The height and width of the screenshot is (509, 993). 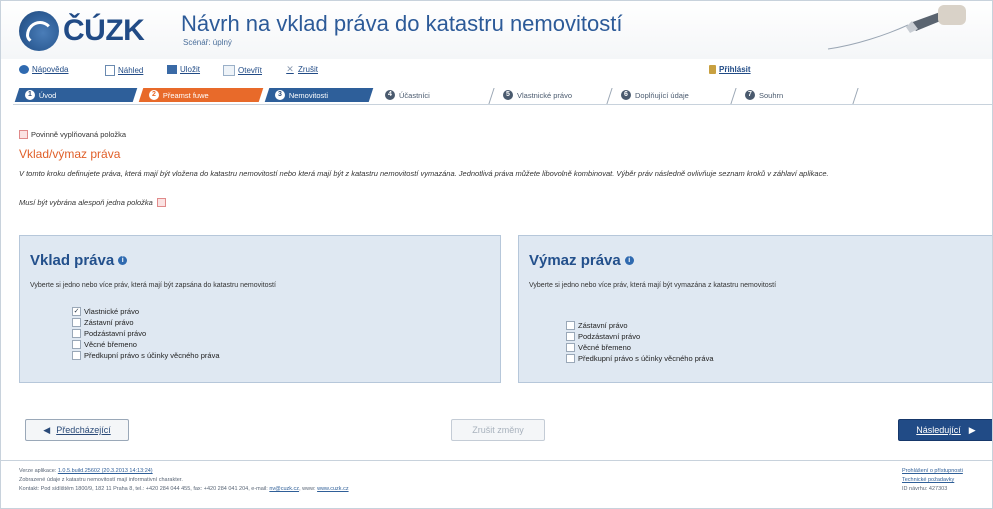 I want to click on lock-icon, so click(x=712, y=69).